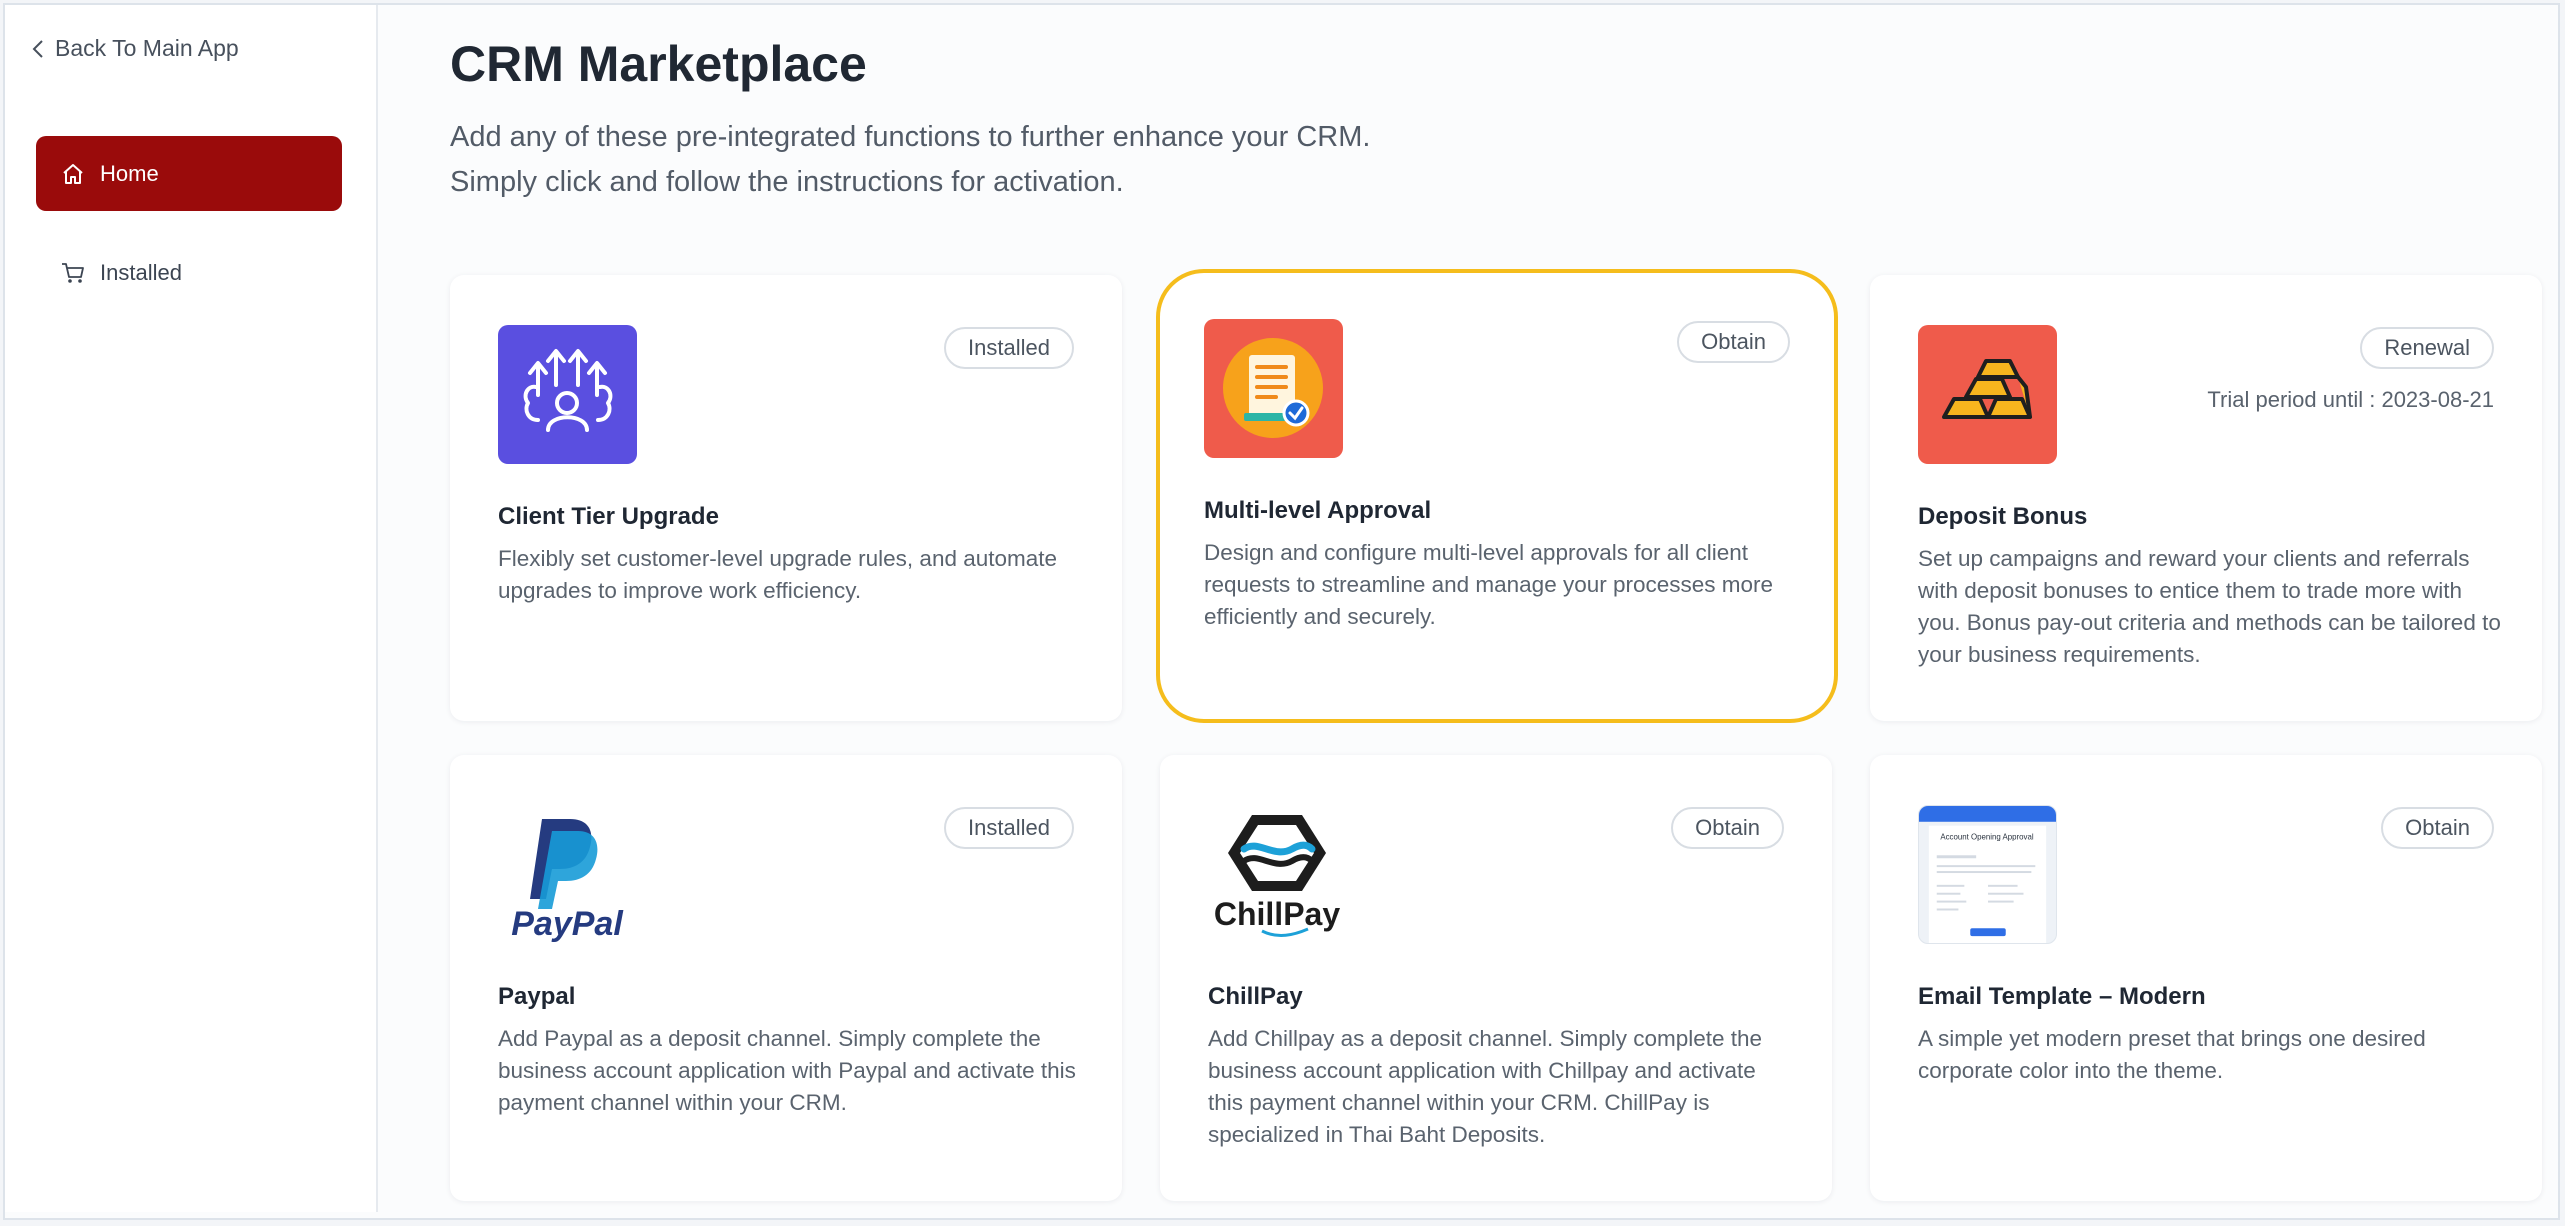 The width and height of the screenshot is (2565, 1226). Describe the element at coordinates (1318, 510) in the screenshot. I see `card-title: Multi-level Approval` at that location.